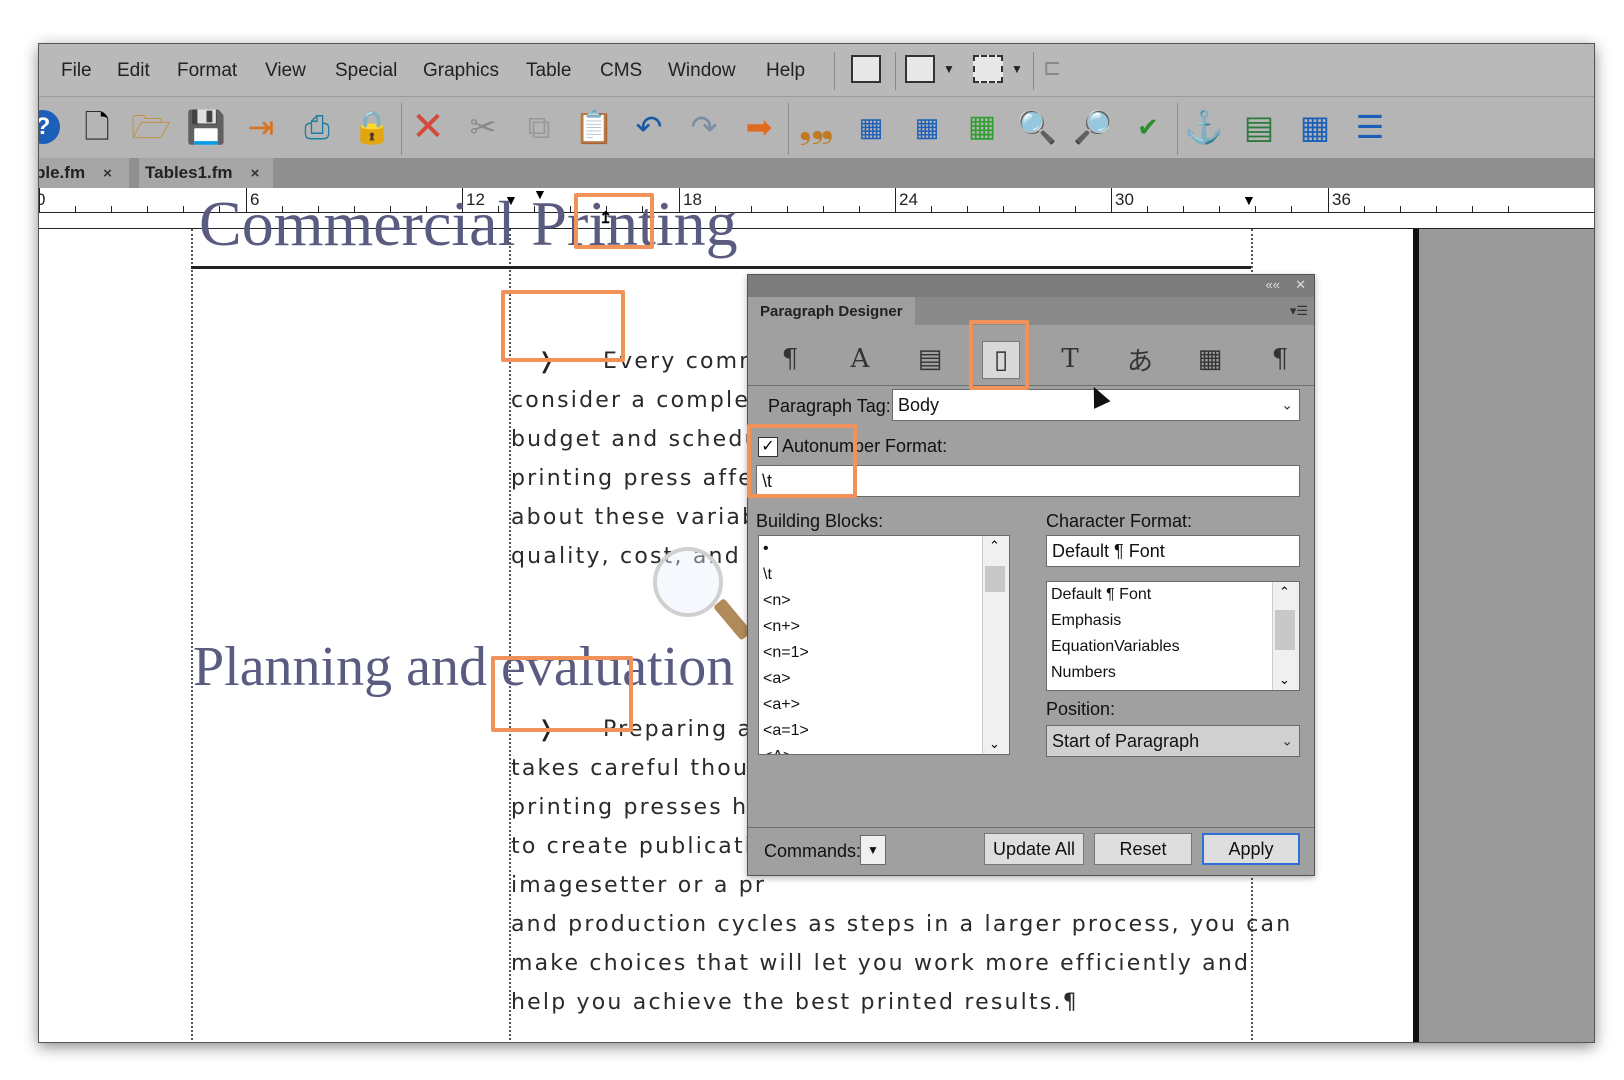  I want to click on undo-icon: ↶, so click(649, 127).